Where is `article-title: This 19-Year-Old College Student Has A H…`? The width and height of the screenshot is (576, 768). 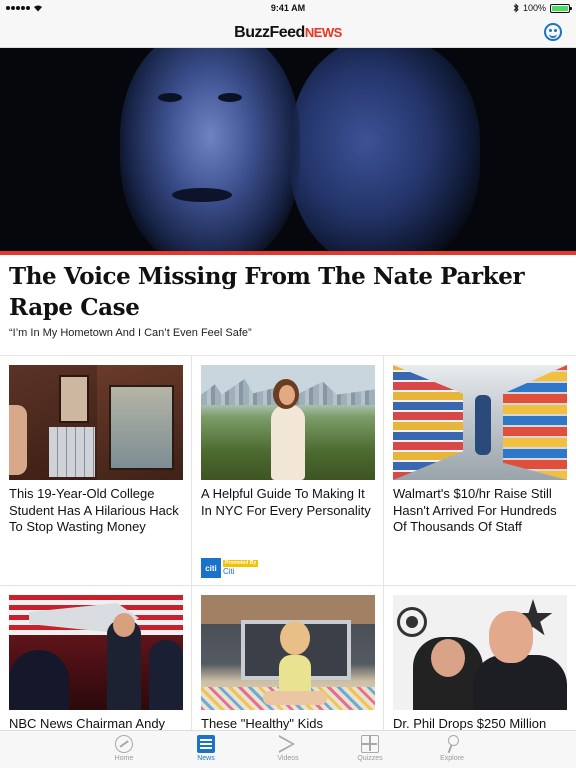
article-title: This 19-Year-Old College Student Has A H… is located at coordinates (94, 510).